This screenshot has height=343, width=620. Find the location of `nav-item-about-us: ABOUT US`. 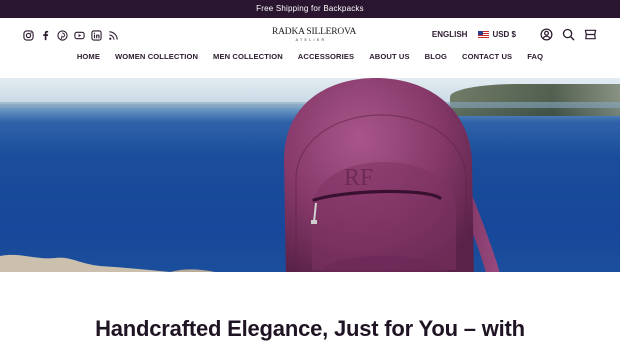

nav-item-about-us: ABOUT US is located at coordinates (389, 56).